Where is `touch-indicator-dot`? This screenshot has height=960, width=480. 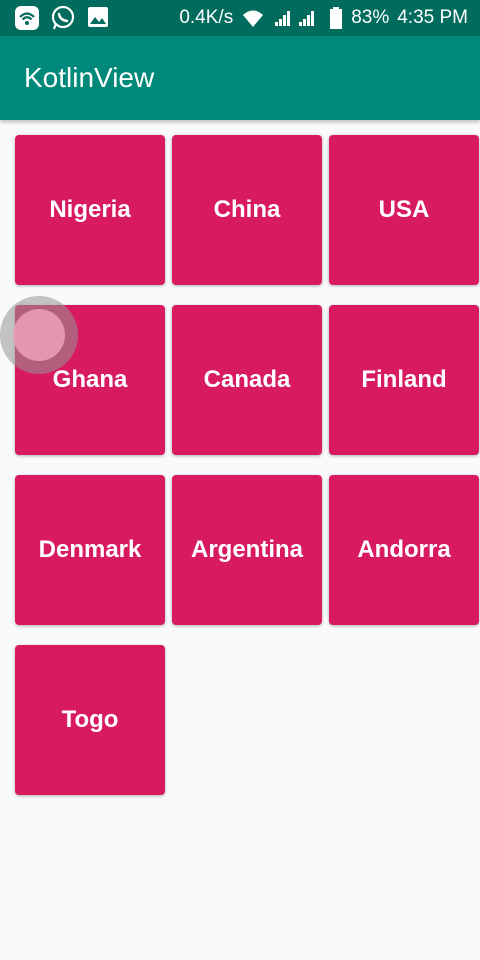 touch-indicator-dot is located at coordinates (39, 335).